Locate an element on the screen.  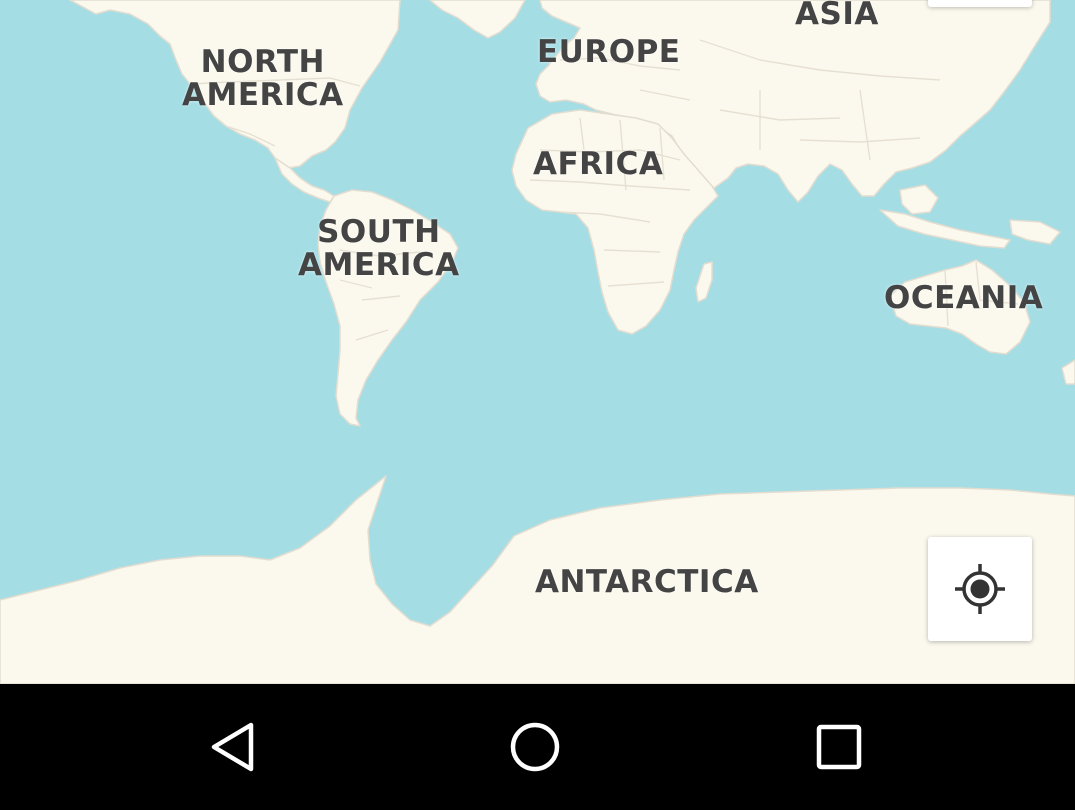
nav-recents-button is located at coordinates (839, 747).